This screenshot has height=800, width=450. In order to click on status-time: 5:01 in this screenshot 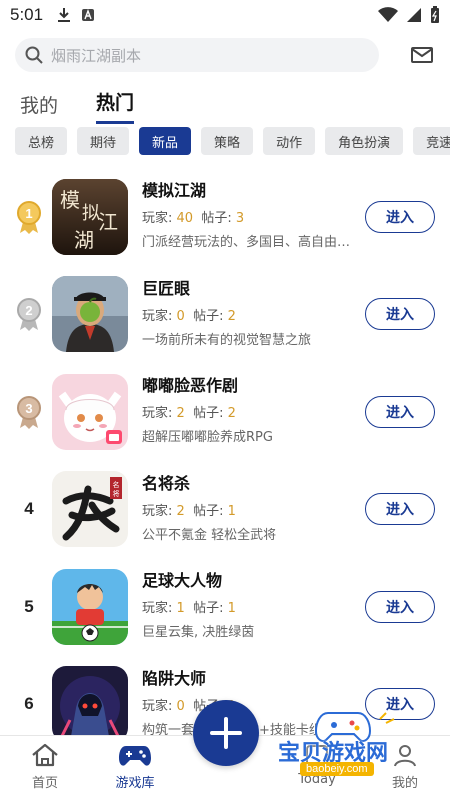, I will do `click(27, 14)`.